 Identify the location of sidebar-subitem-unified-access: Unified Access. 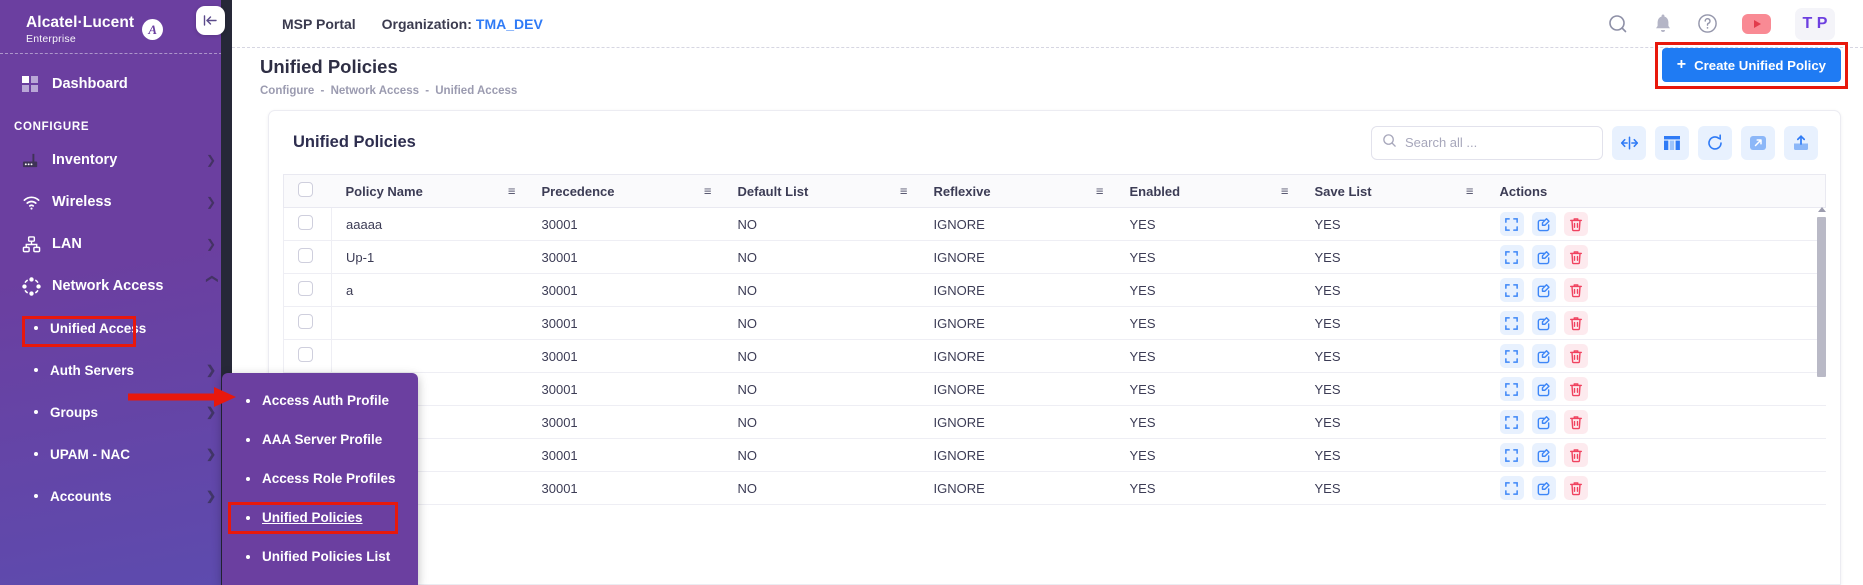
(116, 328).